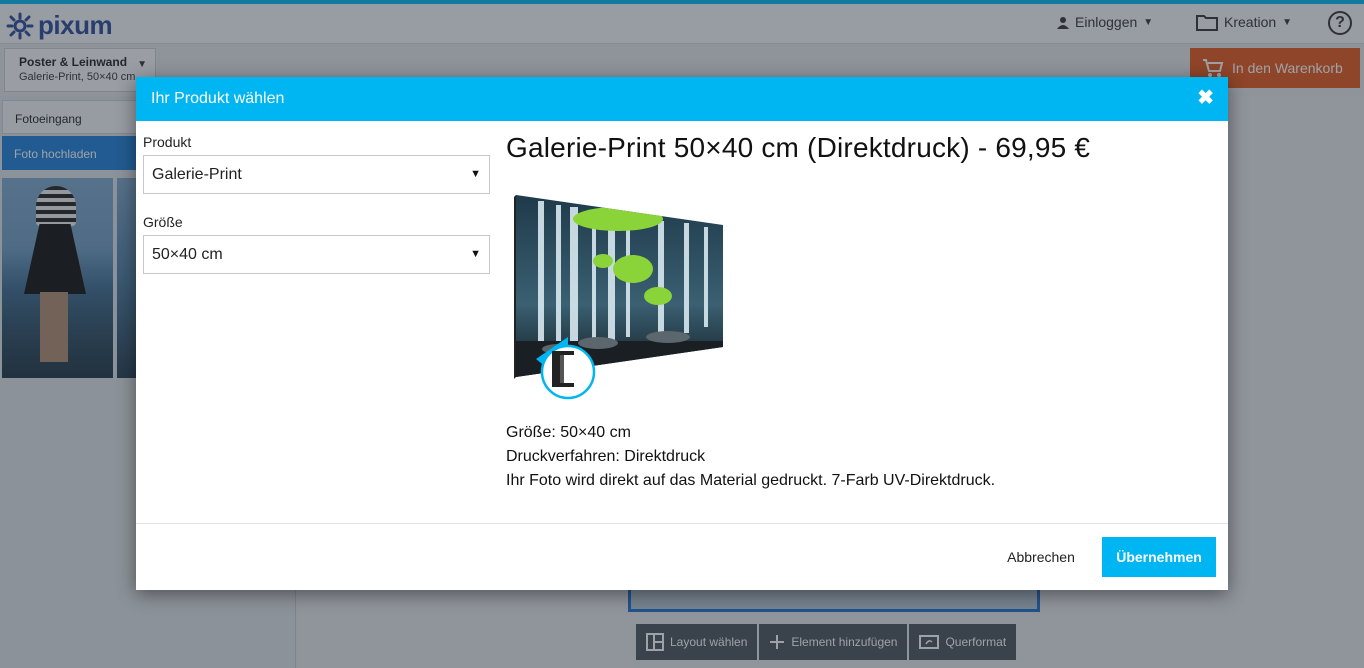 This screenshot has width=1364, height=668. I want to click on modal-header: Ihr Produkt wählen ✖, so click(682, 99).